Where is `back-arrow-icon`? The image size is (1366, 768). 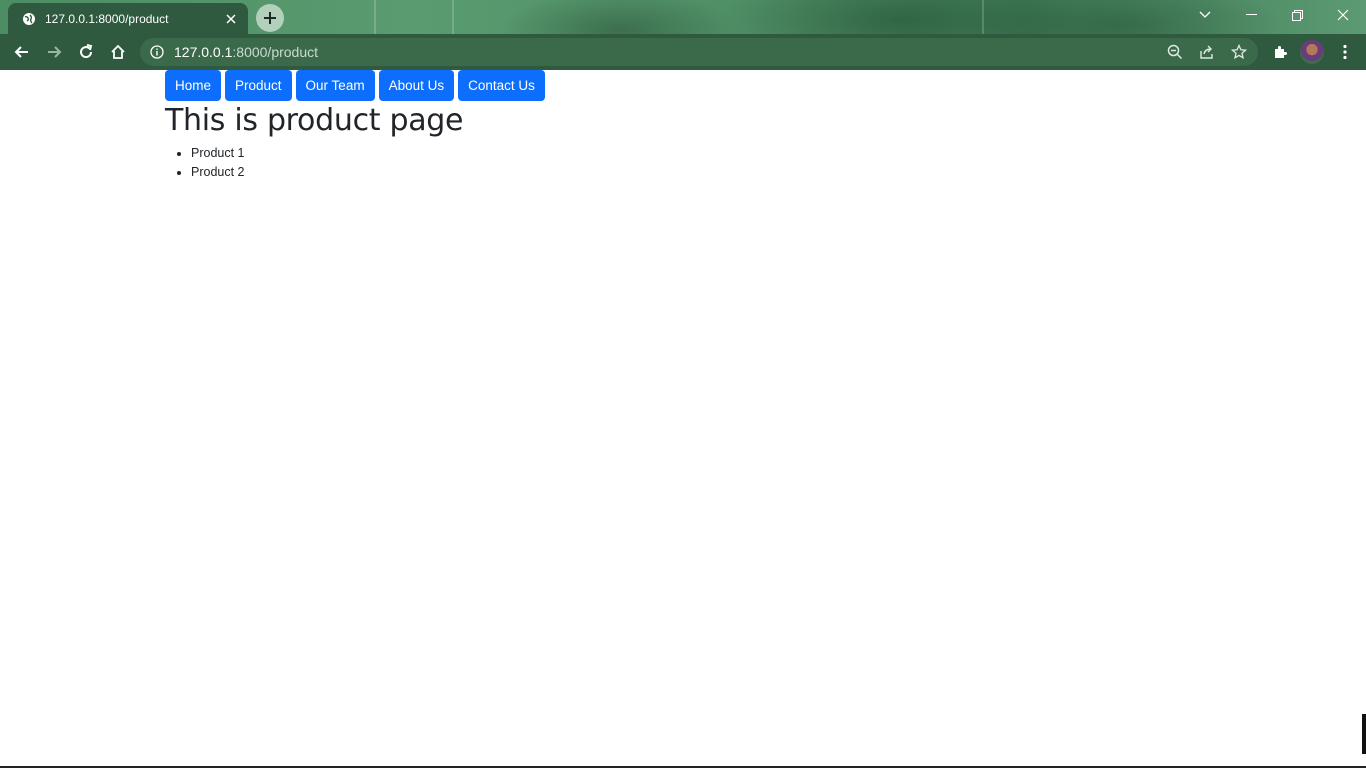 back-arrow-icon is located at coordinates (21, 52).